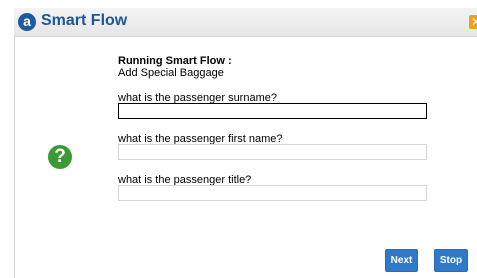 The width and height of the screenshot is (477, 278). What do you see at coordinates (171, 73) in the screenshot?
I see `flow-name: Add Special Baggage` at bounding box center [171, 73].